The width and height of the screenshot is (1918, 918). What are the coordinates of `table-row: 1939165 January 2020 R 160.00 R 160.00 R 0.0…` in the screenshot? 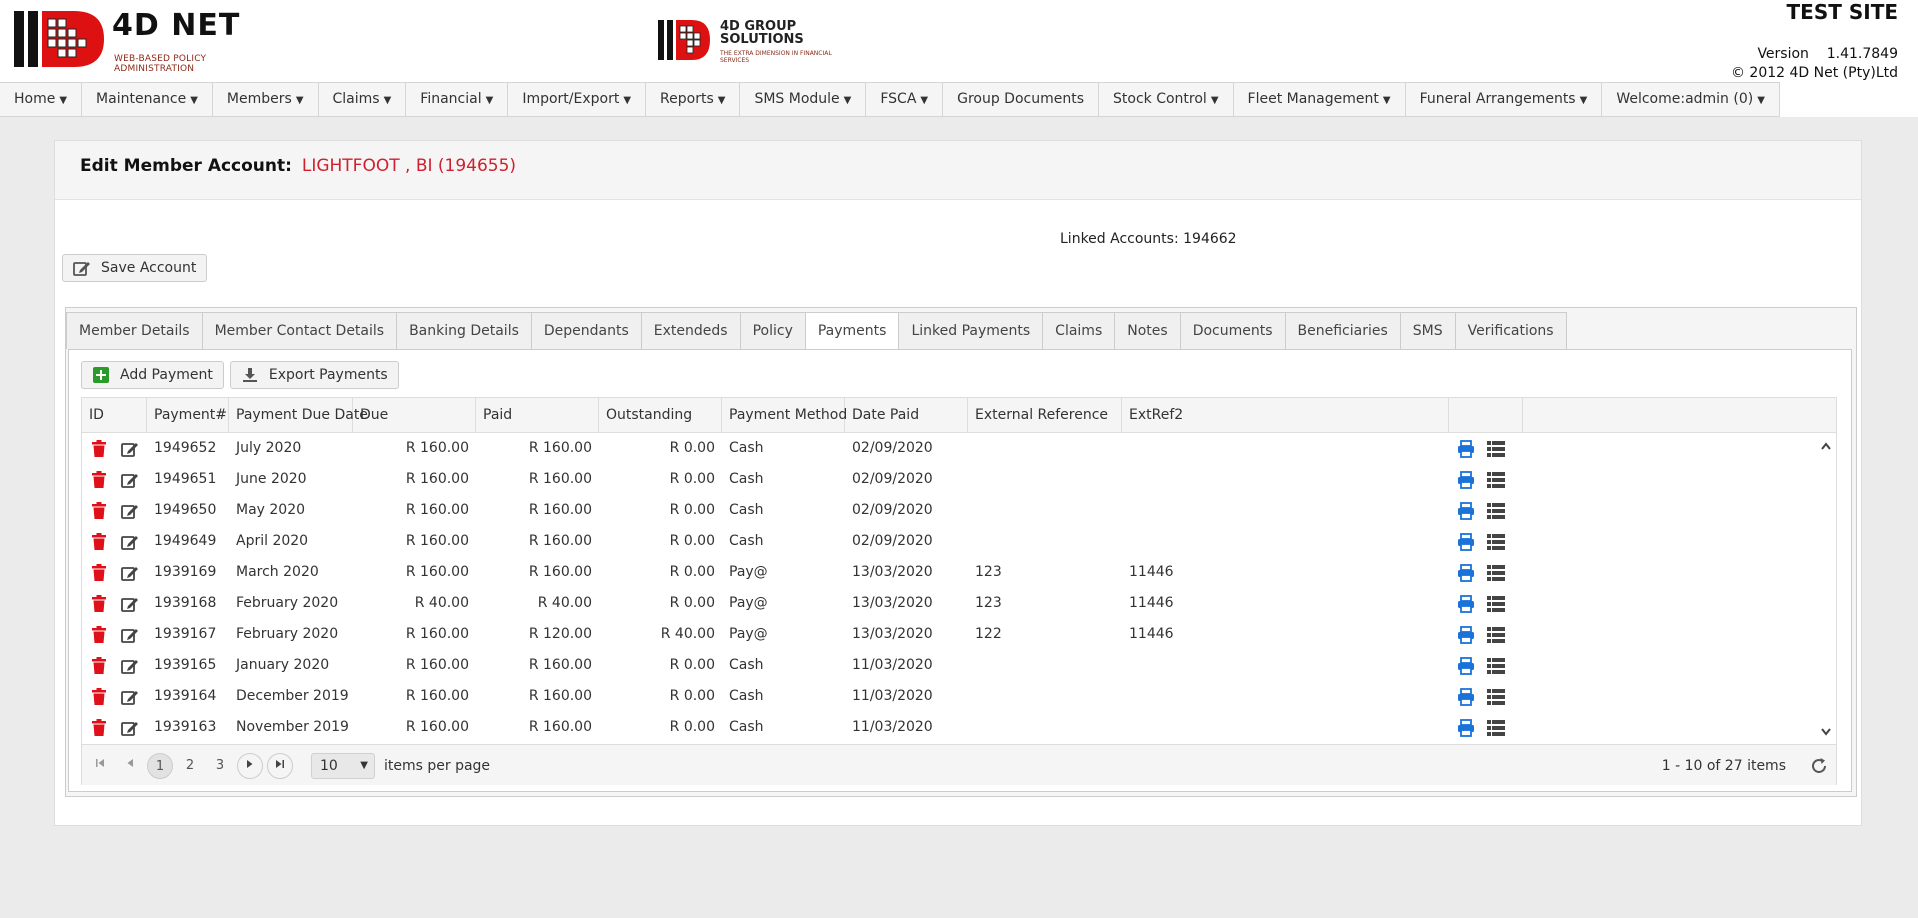 It's located at (959, 665).